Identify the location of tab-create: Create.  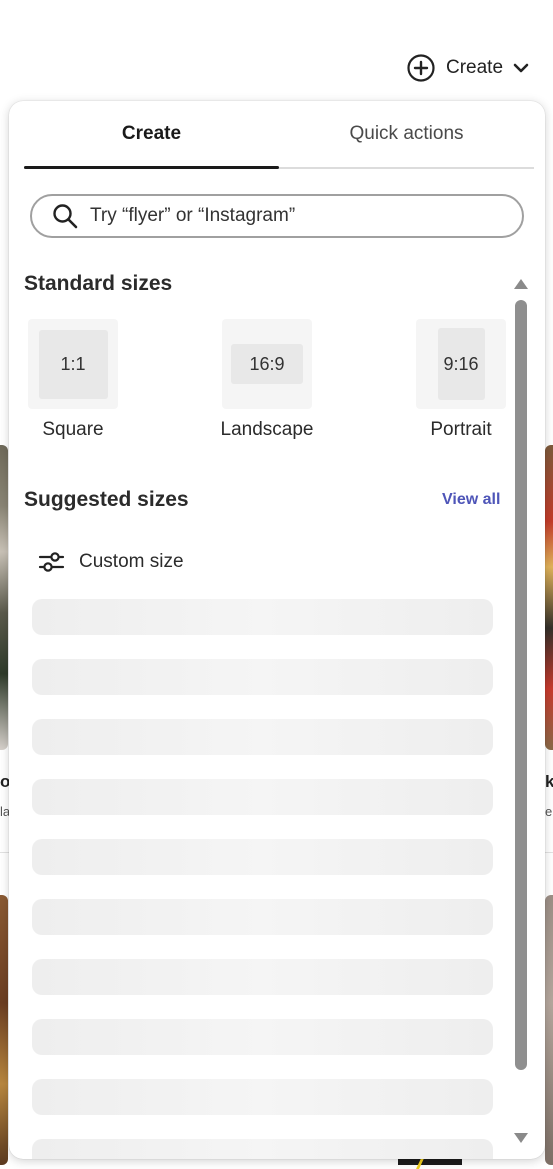
(151, 134).